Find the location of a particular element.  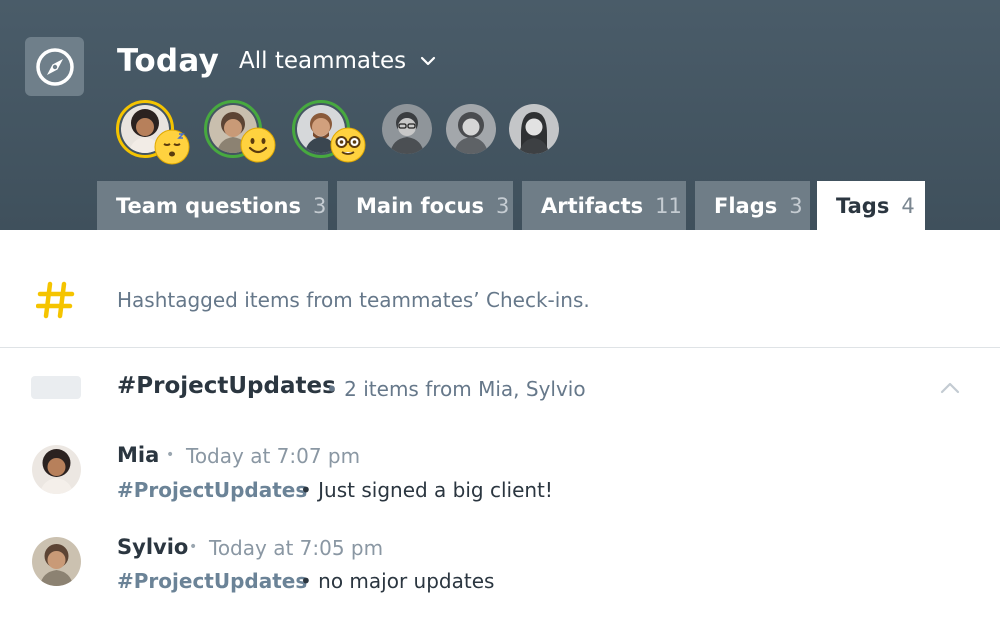

teammates-filter-dropdown: All teammates is located at coordinates (337, 61).